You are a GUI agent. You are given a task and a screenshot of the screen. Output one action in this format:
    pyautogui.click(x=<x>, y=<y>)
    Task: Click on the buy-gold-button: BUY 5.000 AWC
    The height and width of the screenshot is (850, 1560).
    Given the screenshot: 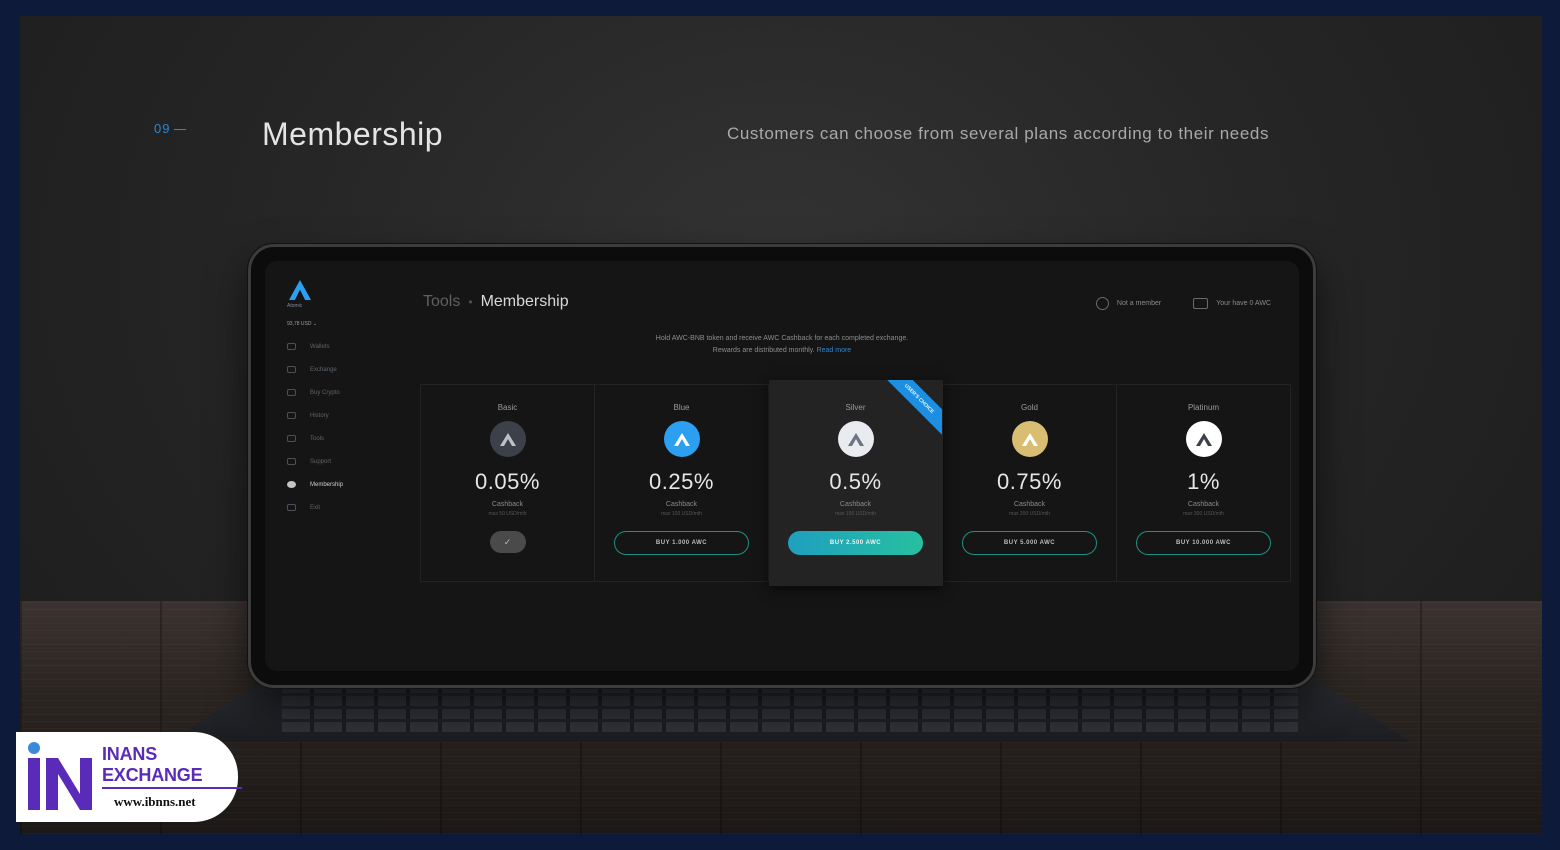 What is the action you would take?
    pyautogui.click(x=1029, y=543)
    